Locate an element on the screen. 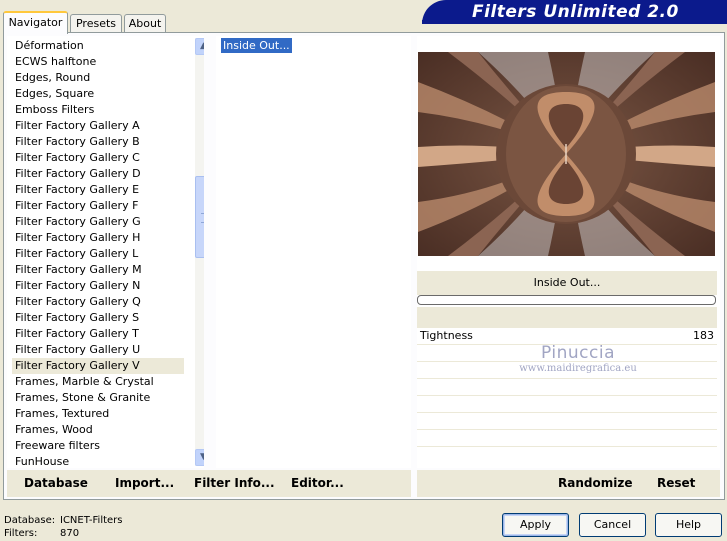 This screenshot has width=727, height=541. tab-presets: Presets is located at coordinates (96, 23).